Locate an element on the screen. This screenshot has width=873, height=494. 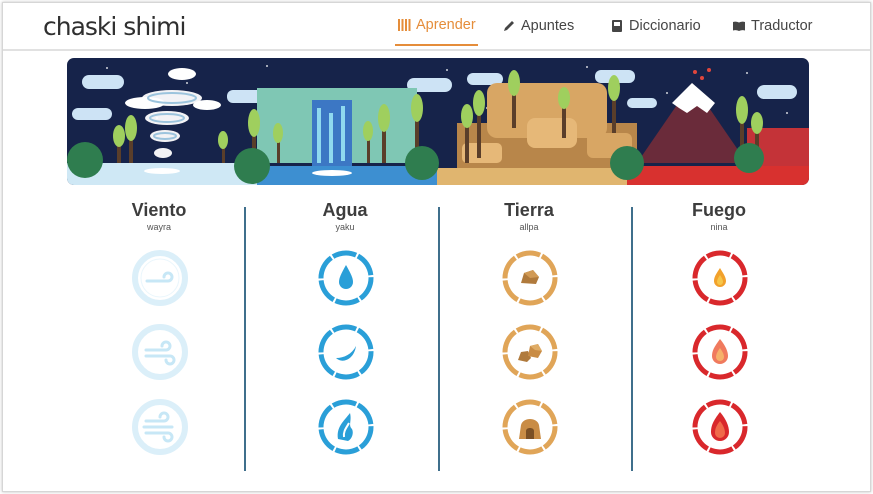
nav-diccionario: Diccionario is located at coordinates (655, 26).